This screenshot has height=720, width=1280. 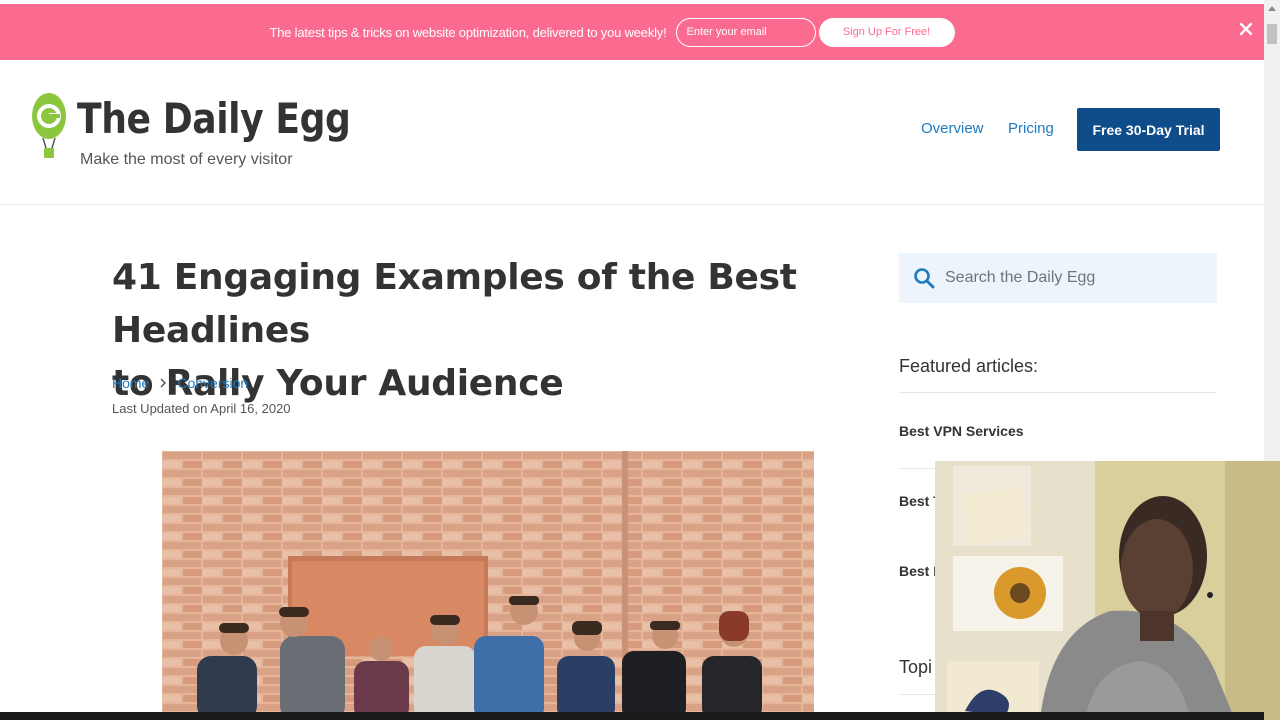 I want to click on breadcrumb: Home Conversion, so click(x=180, y=383).